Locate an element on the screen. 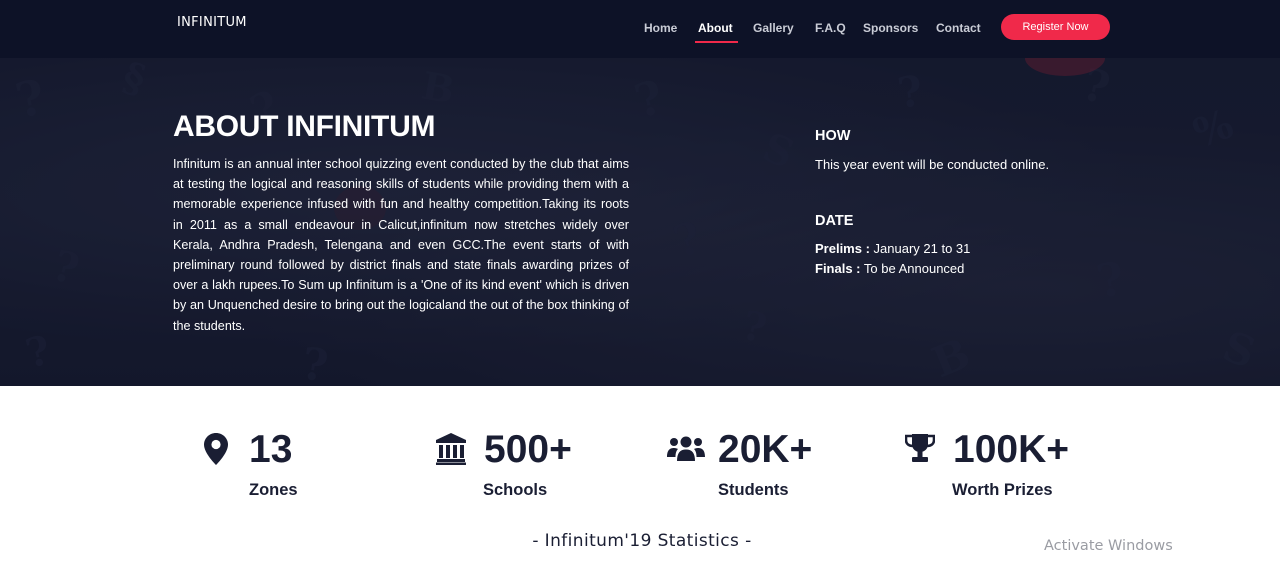 The image size is (1280, 563). about-title: ABOUT INFINITUM is located at coordinates (304, 126).